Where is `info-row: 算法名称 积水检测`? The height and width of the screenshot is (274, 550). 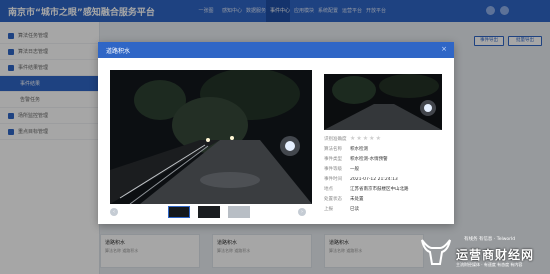 info-row: 算法名称 积水检测 is located at coordinates (346, 149).